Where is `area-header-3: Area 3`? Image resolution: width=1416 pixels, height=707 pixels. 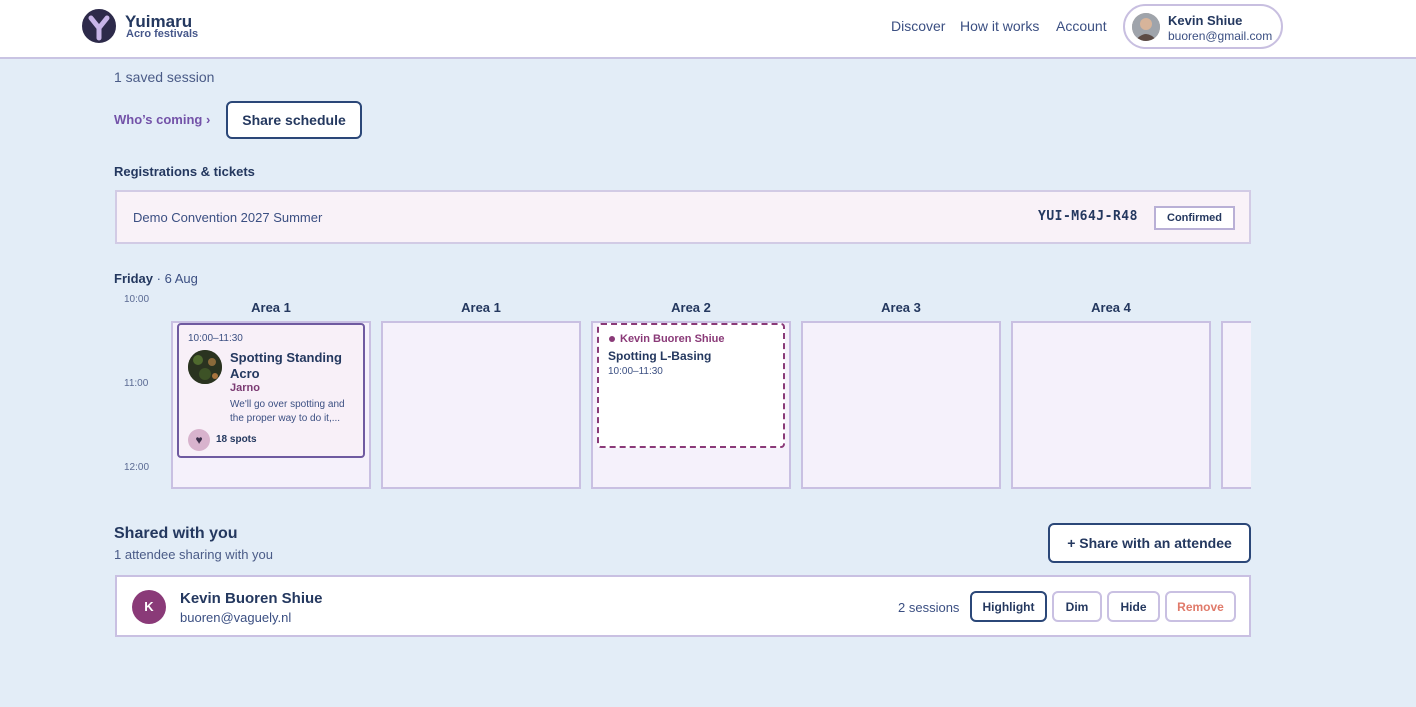 area-header-3: Area 3 is located at coordinates (901, 307).